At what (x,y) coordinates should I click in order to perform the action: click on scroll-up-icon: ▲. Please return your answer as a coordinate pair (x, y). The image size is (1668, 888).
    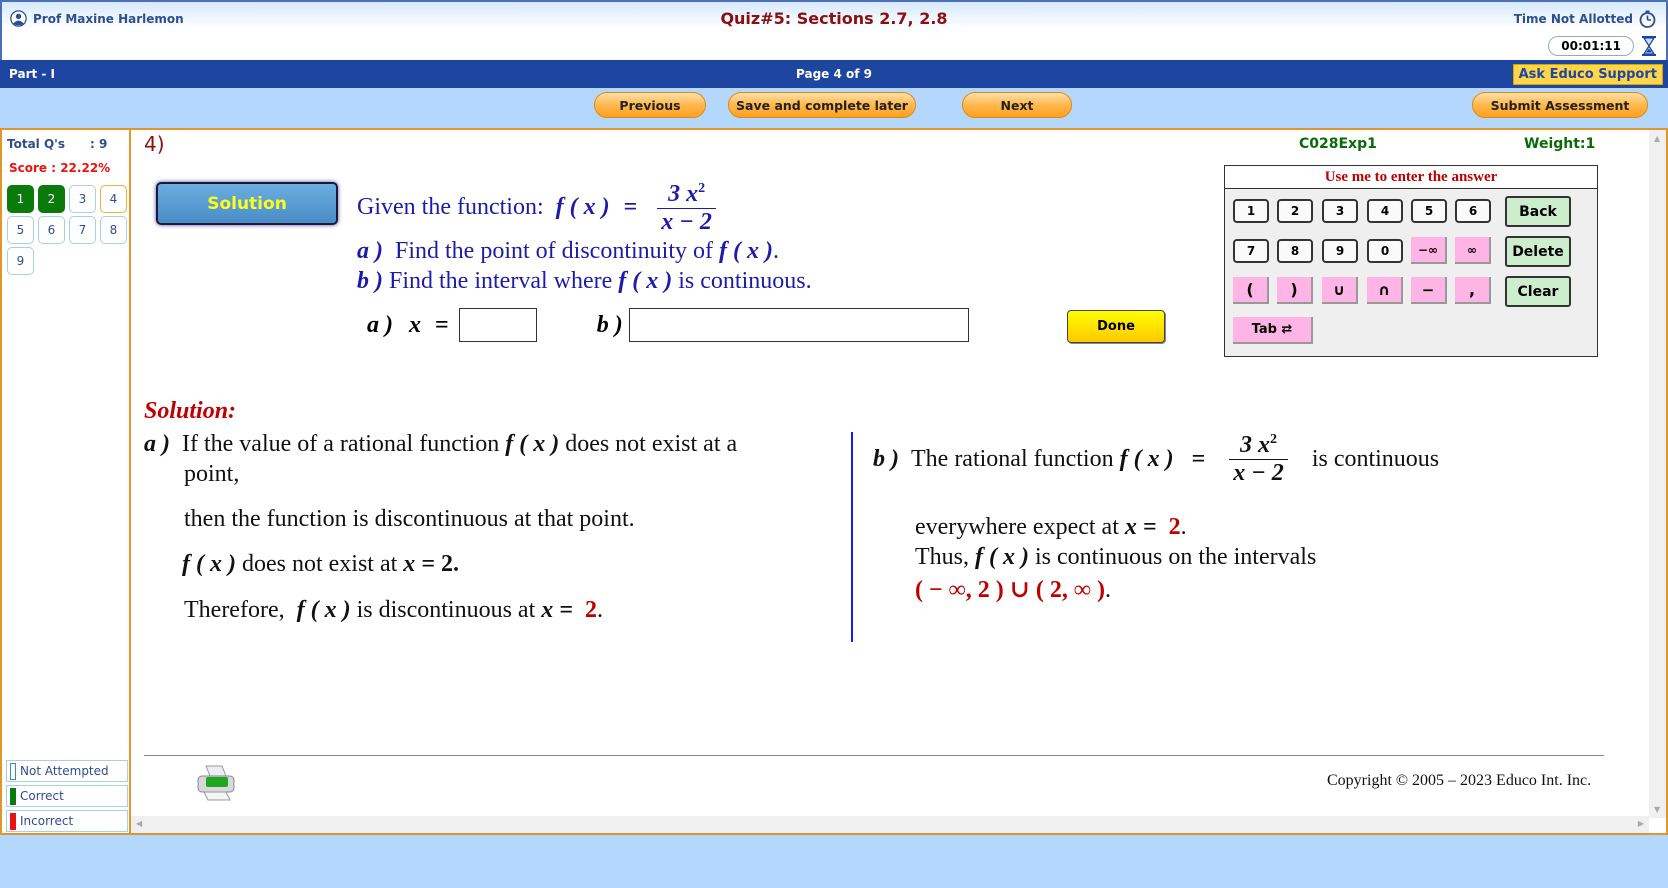
    Looking at the image, I should click on (1657, 138).